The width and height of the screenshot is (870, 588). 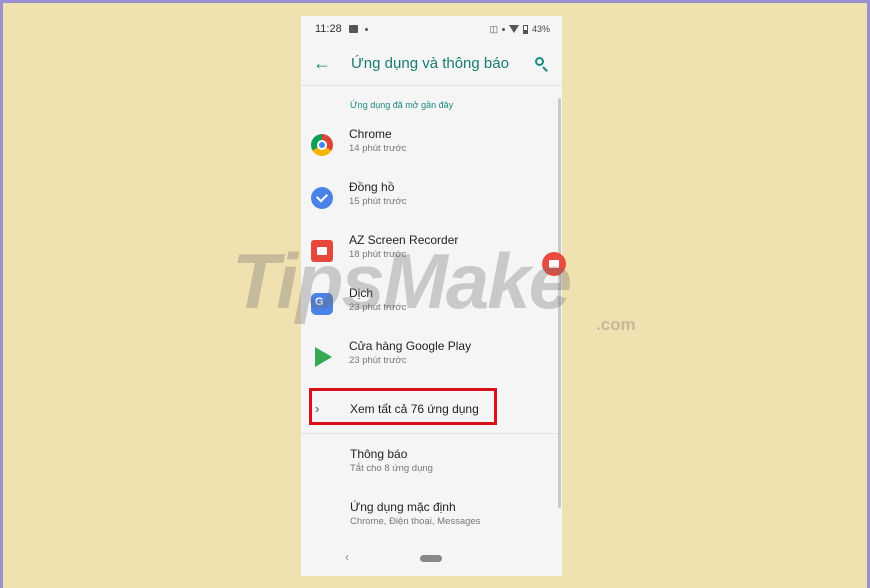 I want to click on app-name: Cửa hàng Google Play, so click(x=410, y=346).